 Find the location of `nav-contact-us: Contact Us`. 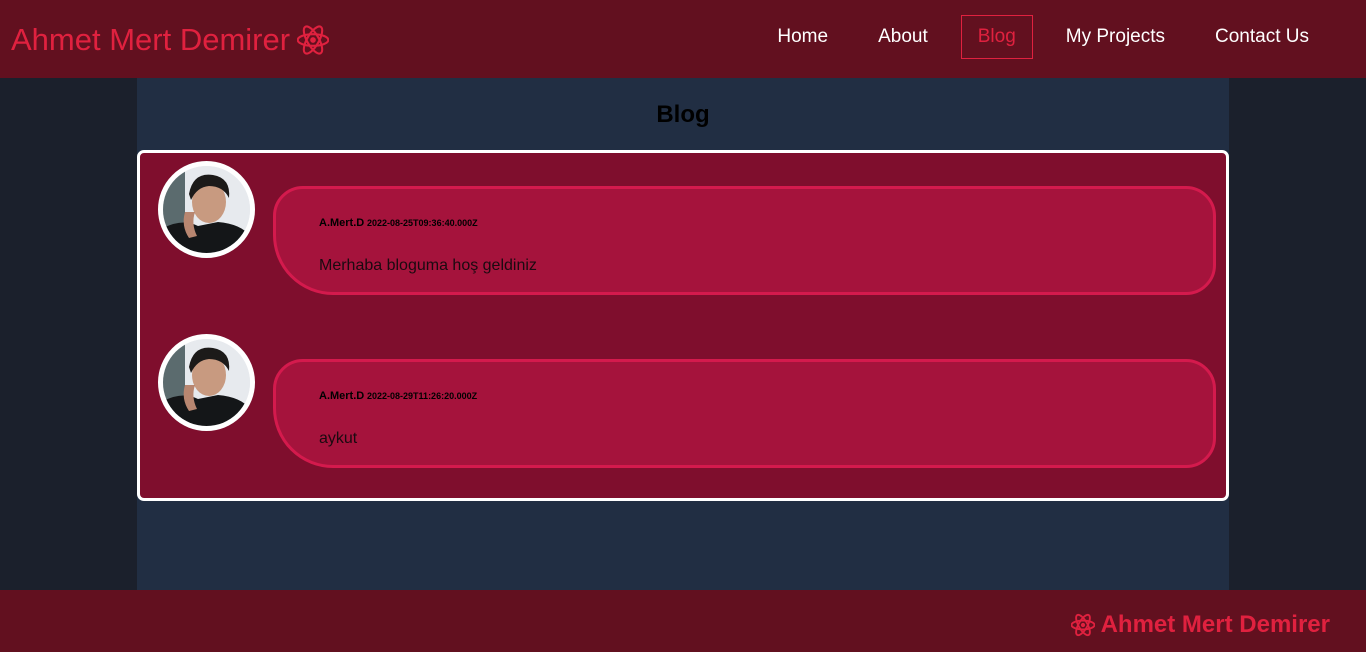

nav-contact-us: Contact Us is located at coordinates (1262, 37).